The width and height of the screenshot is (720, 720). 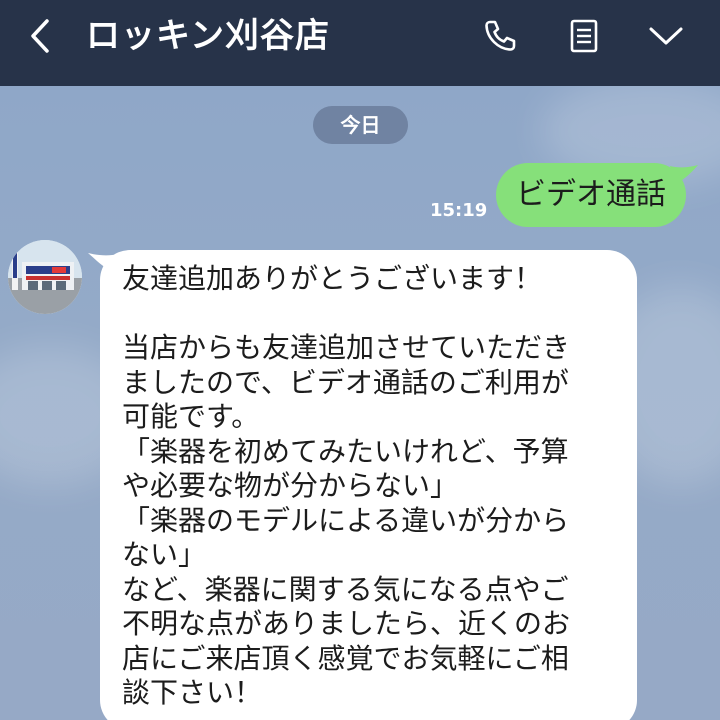 I want to click on back-button, so click(x=40, y=36).